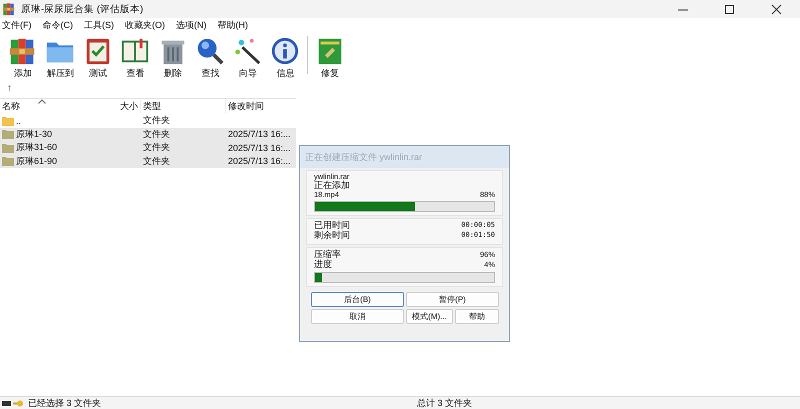 Image resolution: width=800 pixels, height=409 pixels. I want to click on toolbar-button: 向导, so click(247, 73).